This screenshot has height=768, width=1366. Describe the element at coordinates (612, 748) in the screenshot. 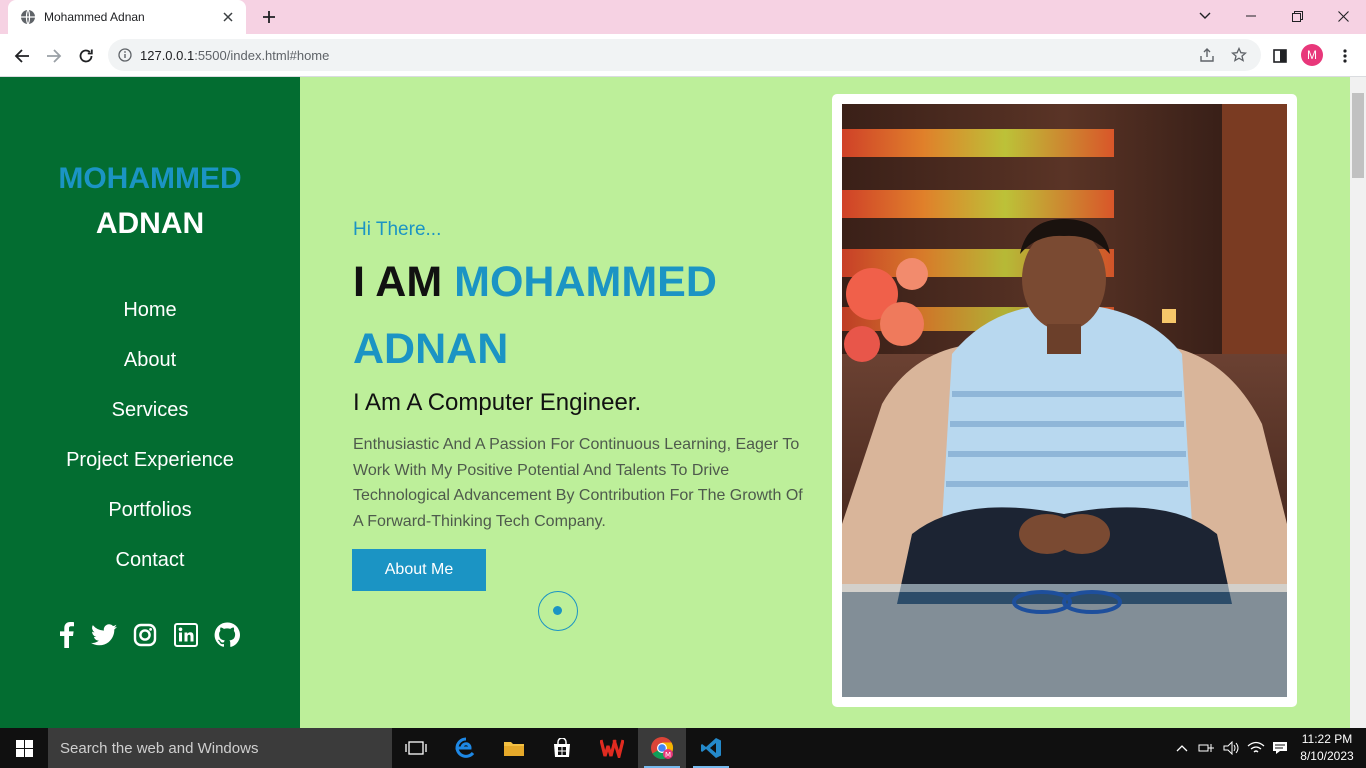

I see `wps-office-icon` at that location.